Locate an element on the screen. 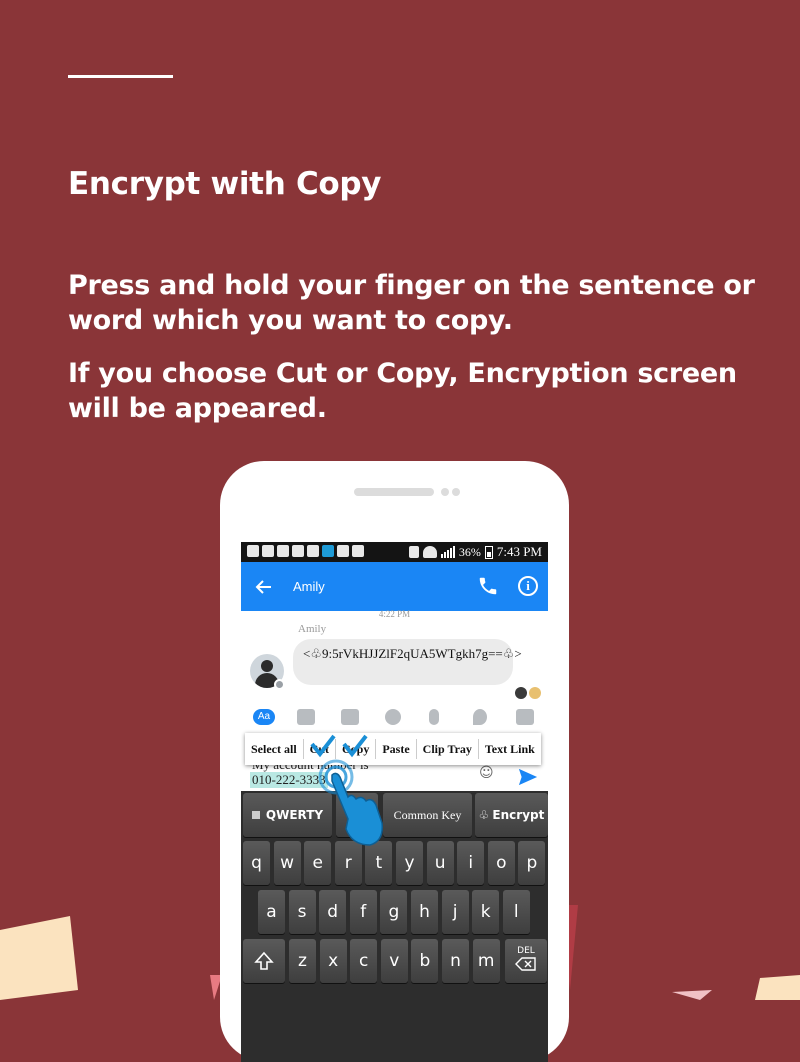  phone-camera is located at coordinates (456, 492).